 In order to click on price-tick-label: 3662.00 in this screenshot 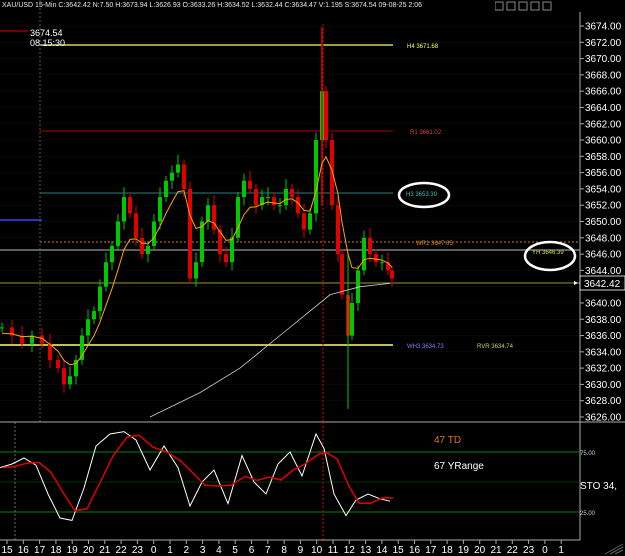, I will do `click(603, 124)`.